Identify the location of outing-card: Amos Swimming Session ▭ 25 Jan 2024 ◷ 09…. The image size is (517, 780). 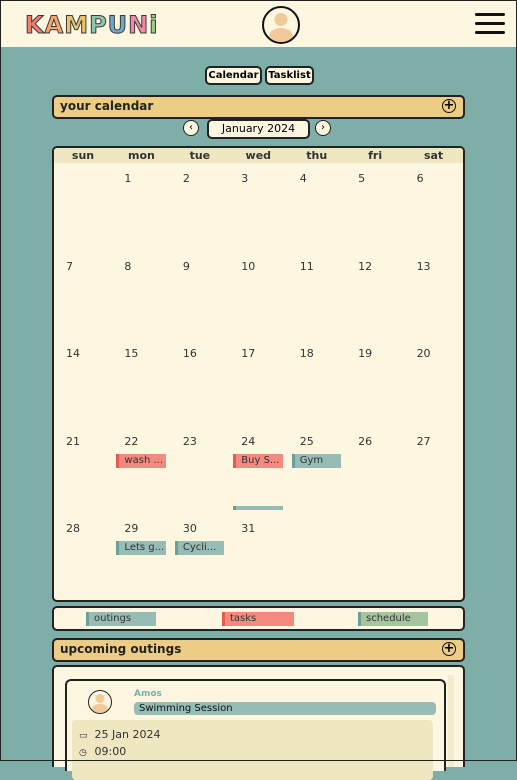
(255, 729).